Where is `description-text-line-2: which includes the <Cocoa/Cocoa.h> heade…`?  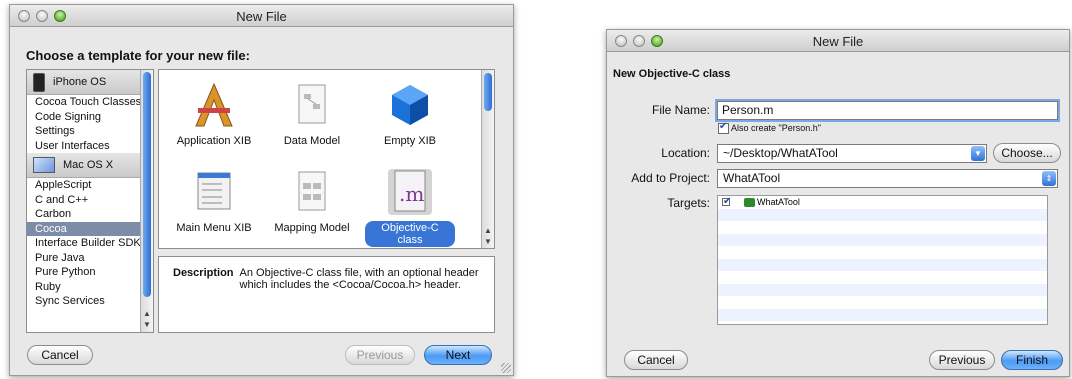 description-text-line-2: which includes the <Cocoa/Cocoa.h> heade… is located at coordinates (350, 285).